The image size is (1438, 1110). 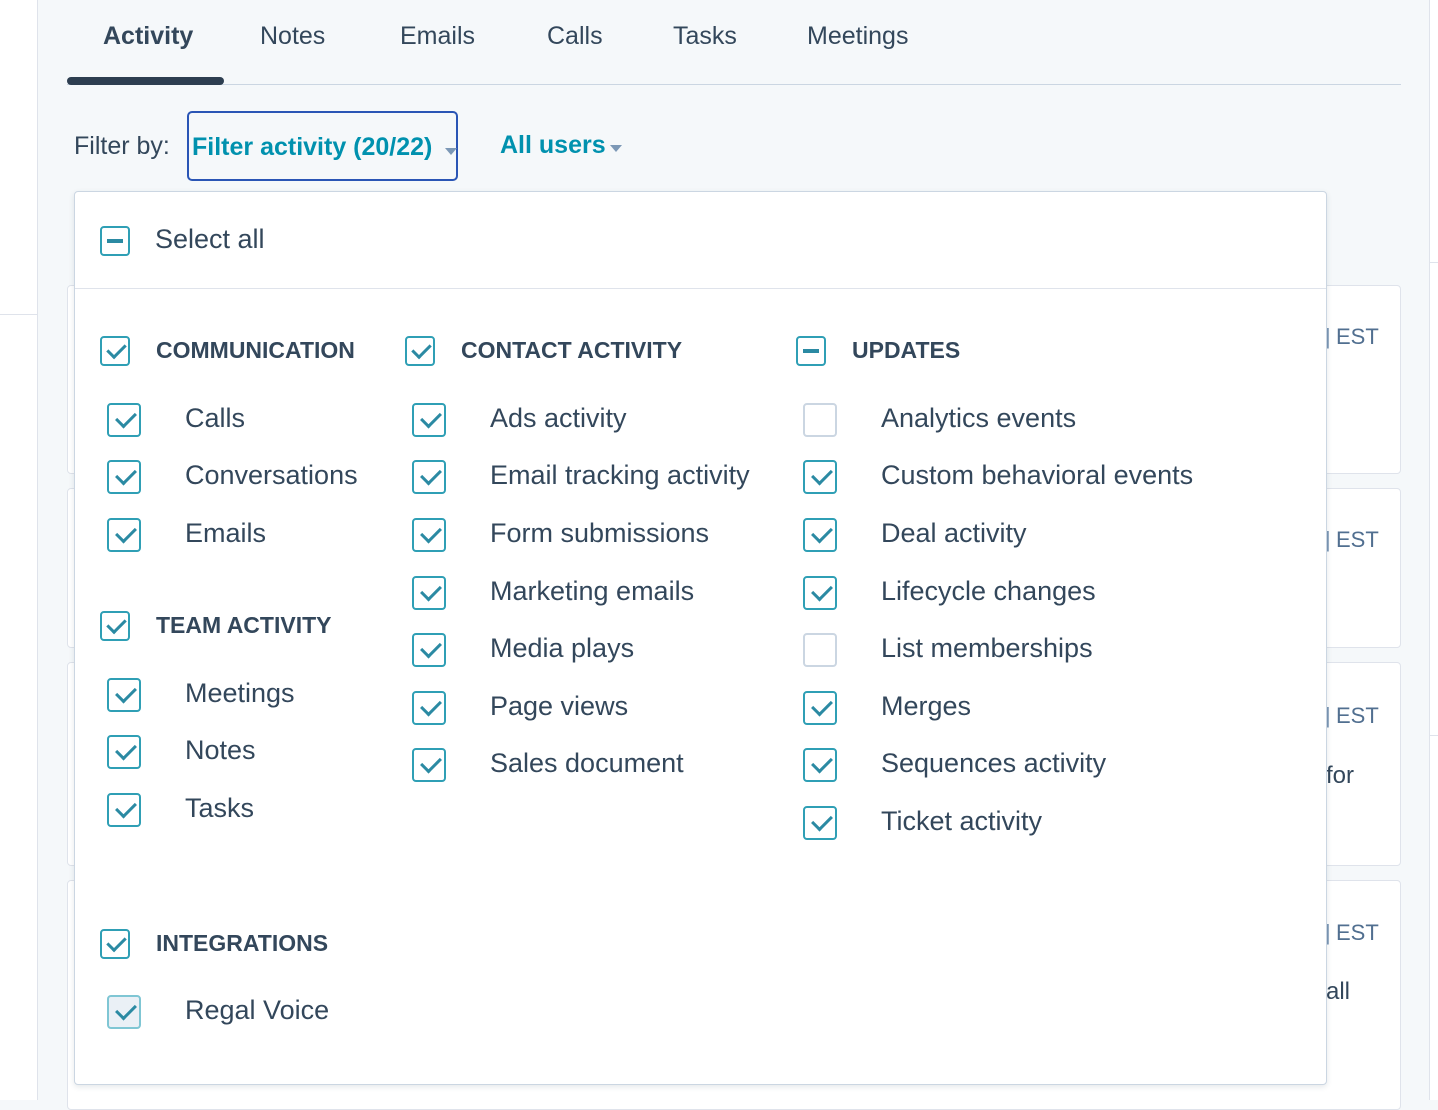 I want to click on sequences-activity-label: Sequences activity, so click(x=994, y=763).